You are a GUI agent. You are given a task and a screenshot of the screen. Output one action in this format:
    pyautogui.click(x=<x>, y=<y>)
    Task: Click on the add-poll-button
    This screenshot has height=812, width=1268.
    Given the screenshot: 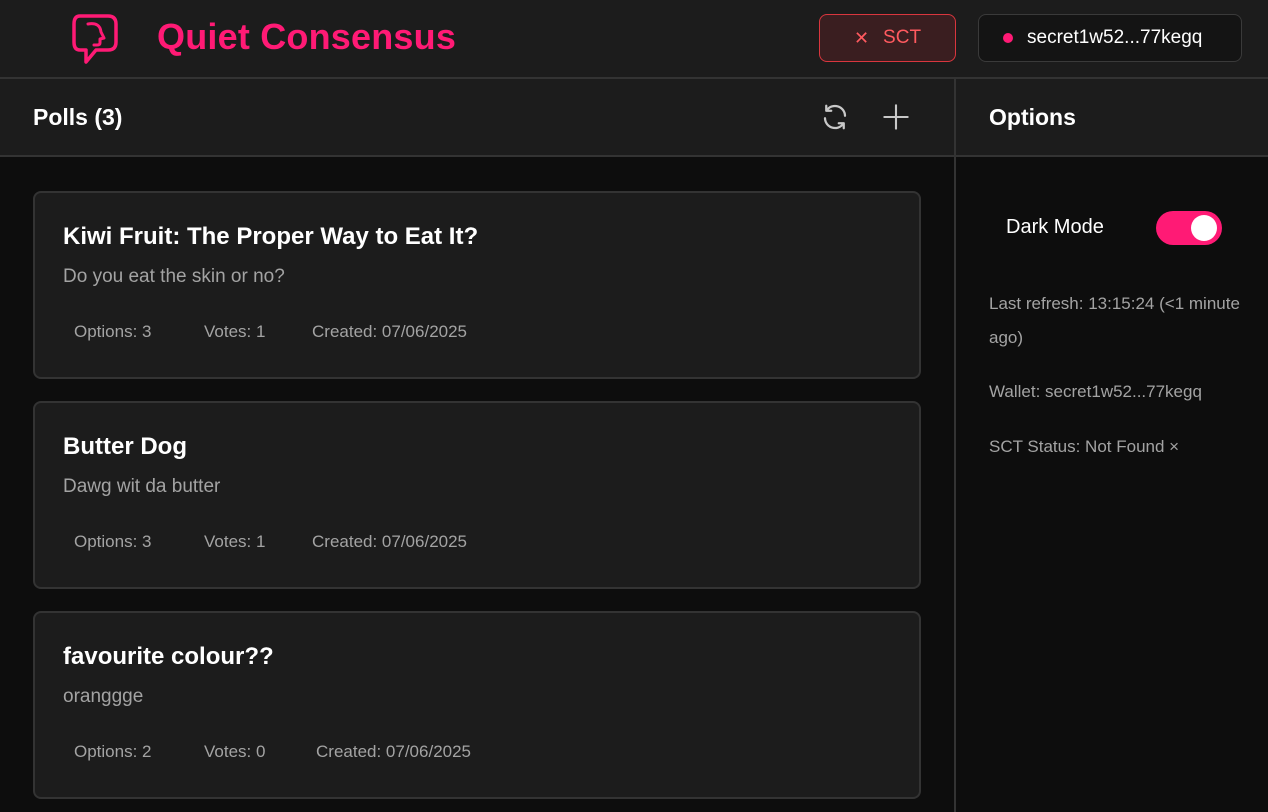 What is the action you would take?
    pyautogui.click(x=896, y=117)
    